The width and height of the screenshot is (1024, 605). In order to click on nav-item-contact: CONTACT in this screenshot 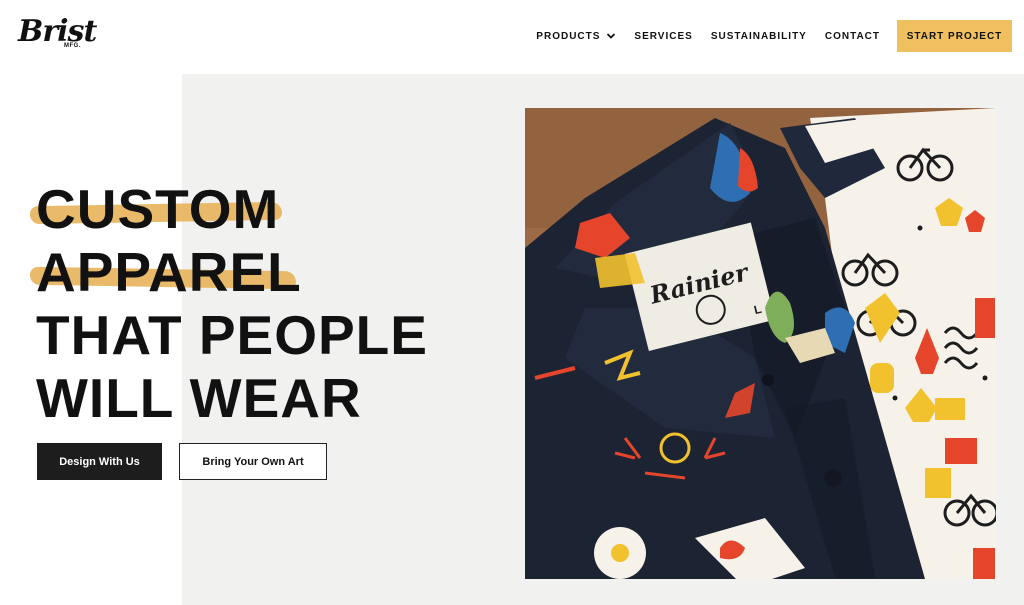, I will do `click(852, 36)`.